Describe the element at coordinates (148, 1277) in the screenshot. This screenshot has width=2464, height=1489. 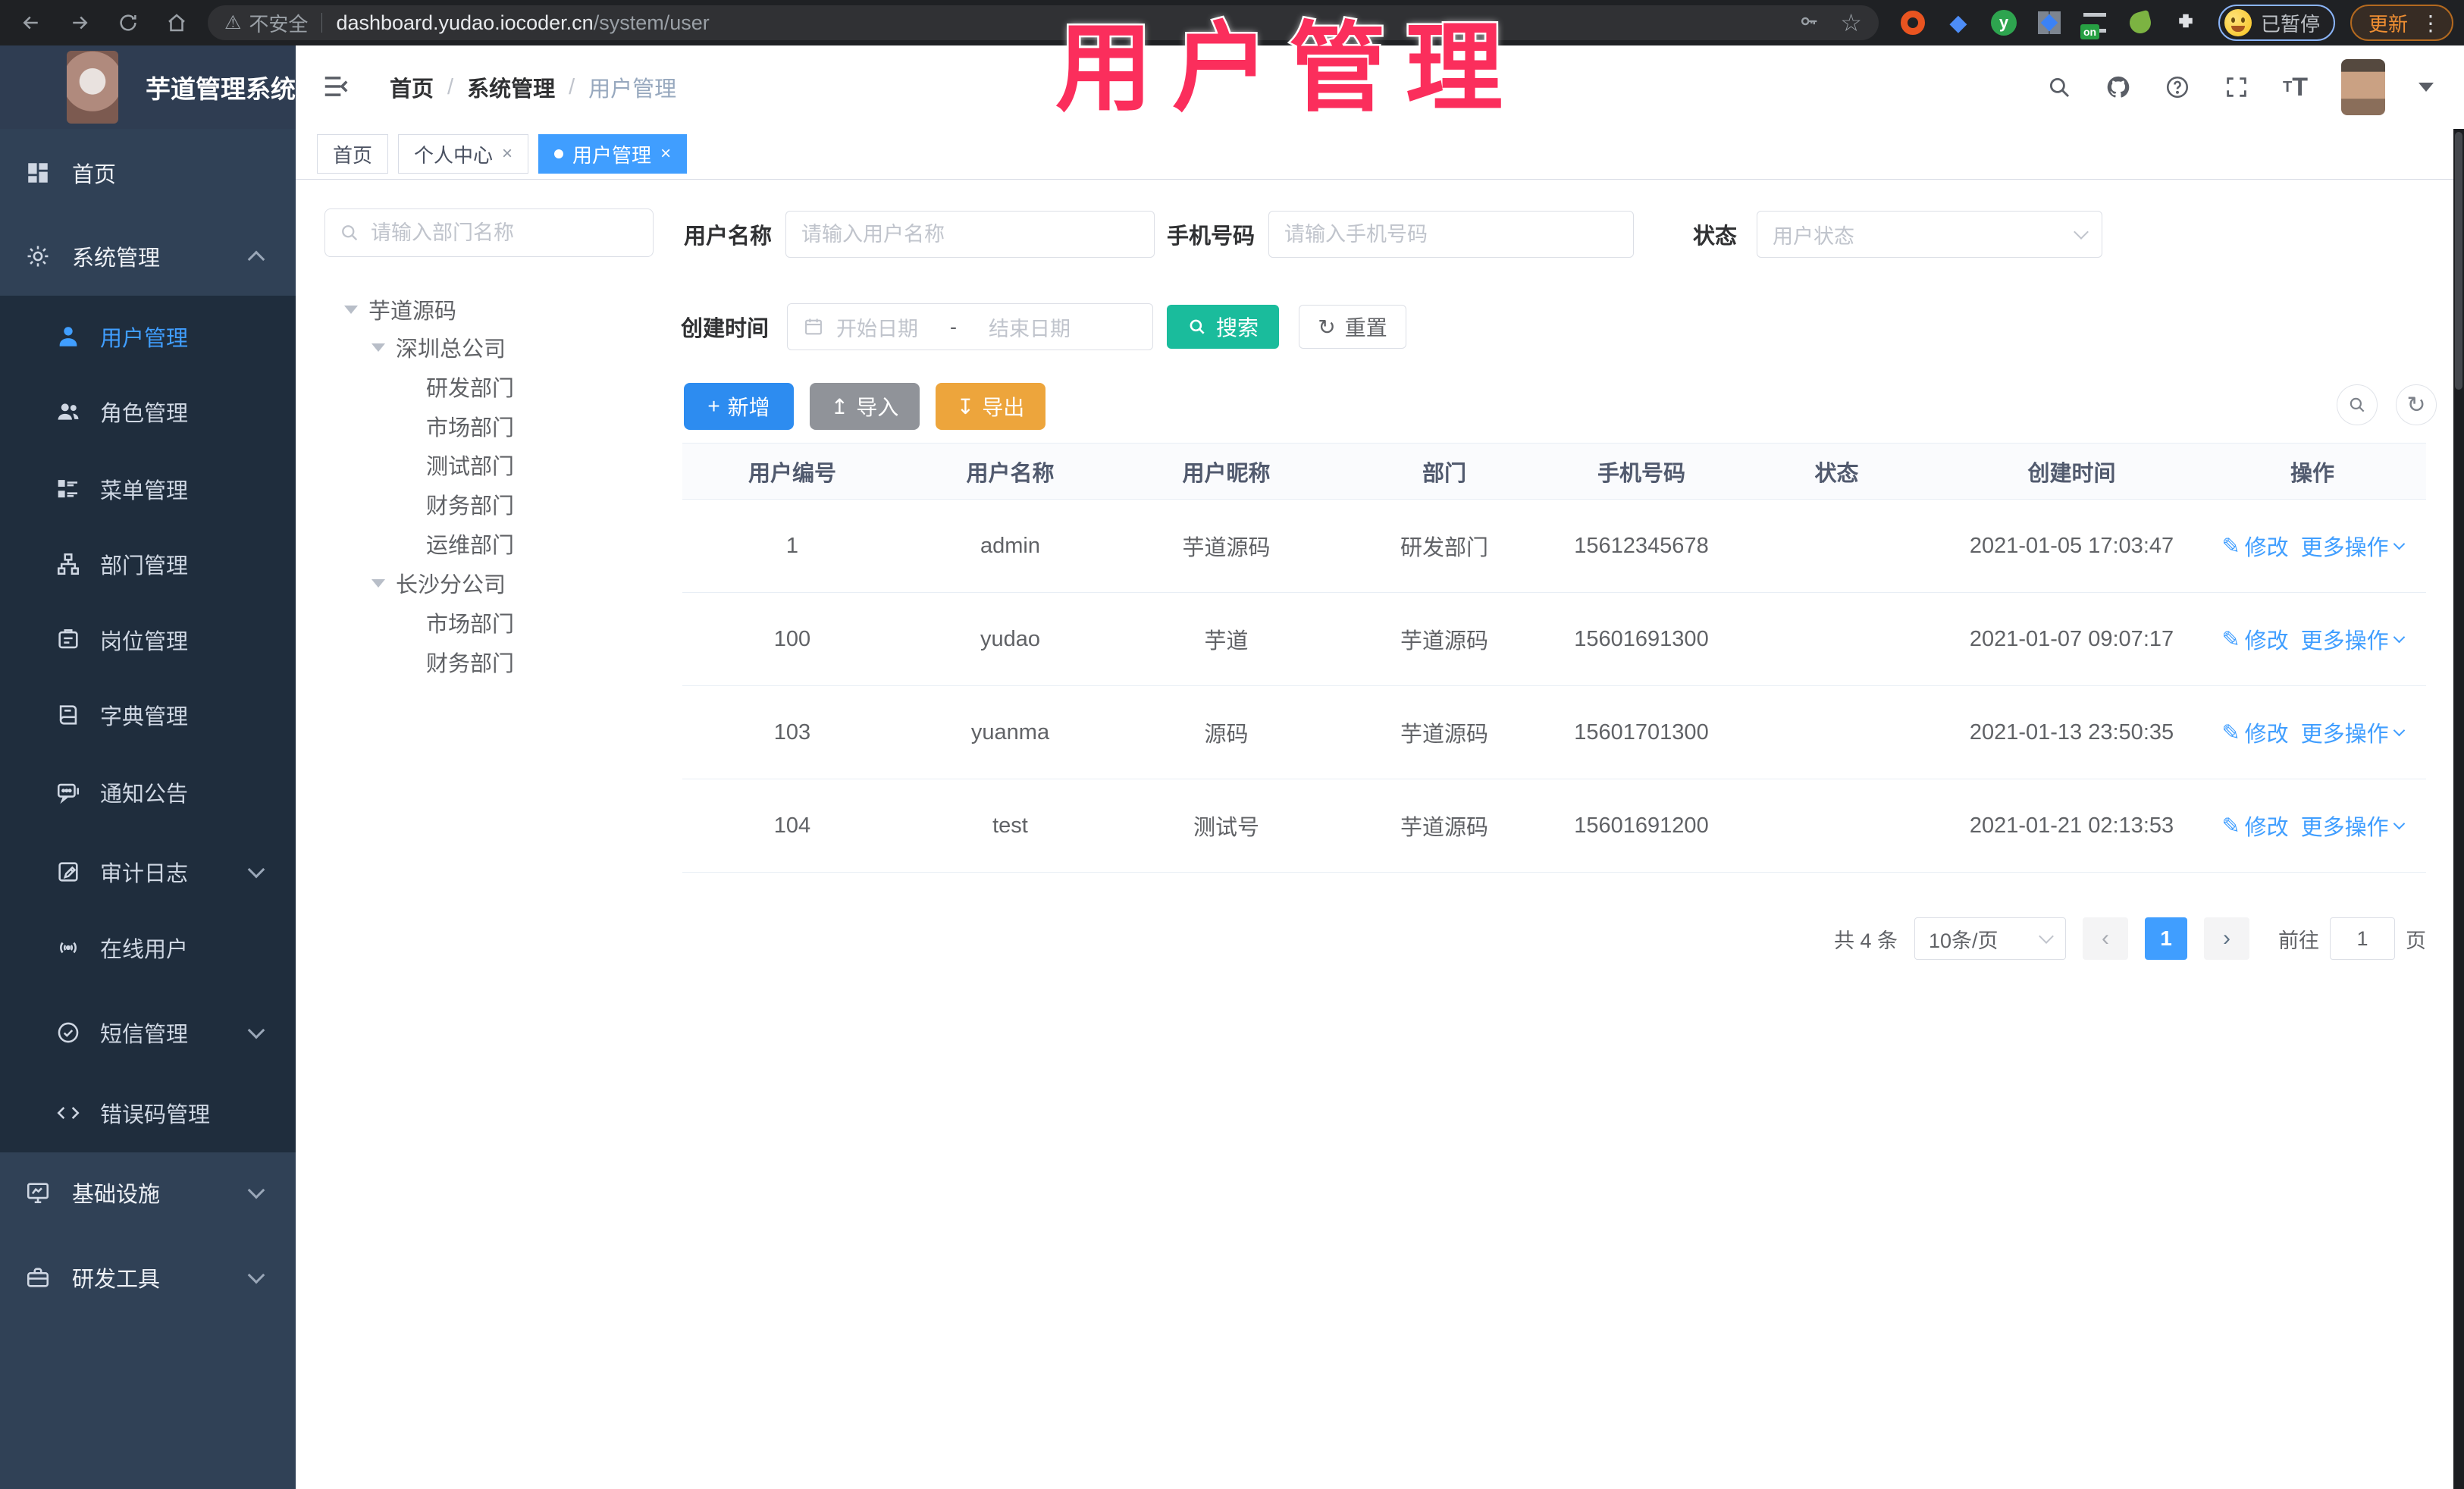
I see `sidebar-item-dev-tools: 研发工具` at that location.